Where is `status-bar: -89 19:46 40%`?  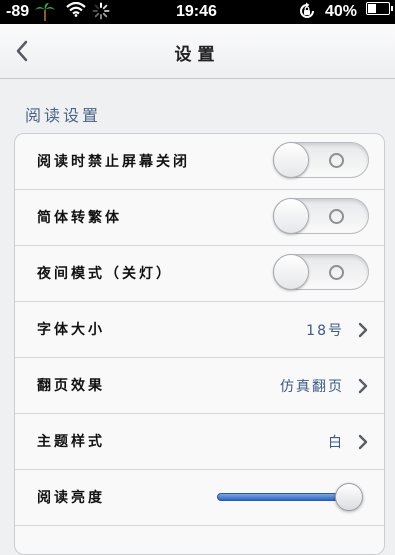 status-bar: -89 19:46 40% is located at coordinates (197, 12).